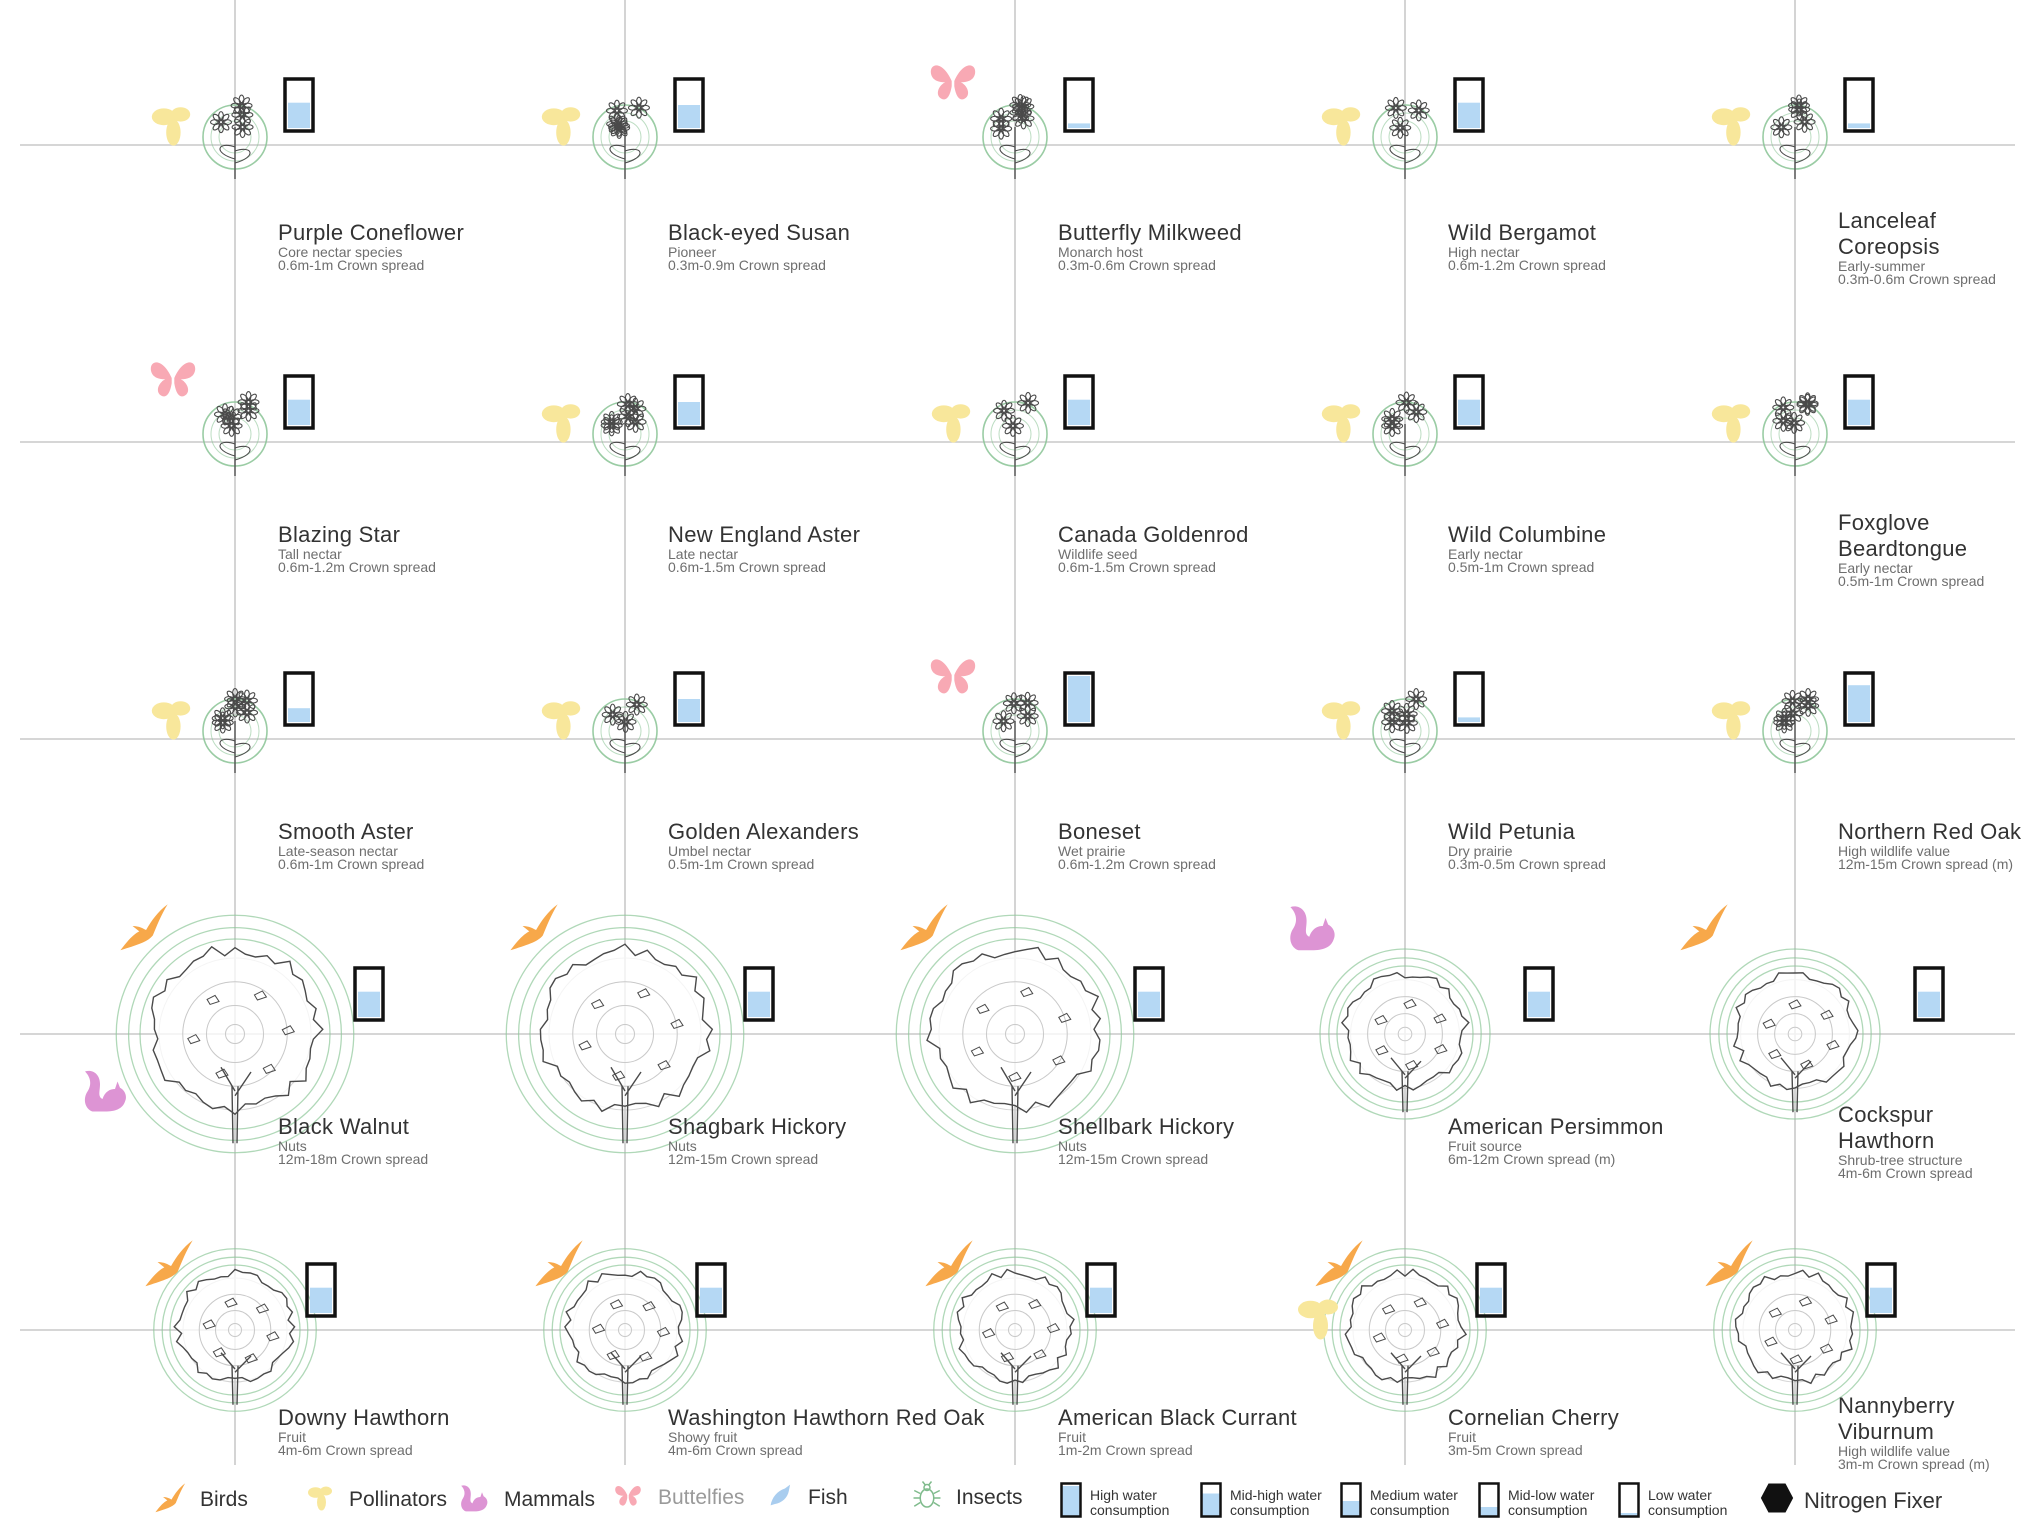  I want to click on legend-fish: Fish, so click(808, 1497).